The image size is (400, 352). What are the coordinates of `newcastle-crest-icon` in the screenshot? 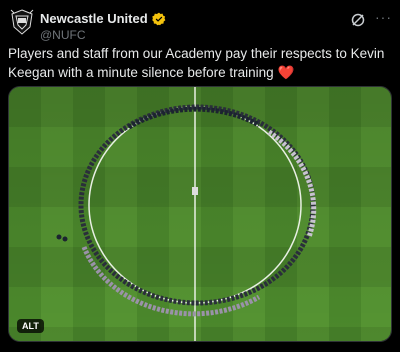 It's located at (22, 22).